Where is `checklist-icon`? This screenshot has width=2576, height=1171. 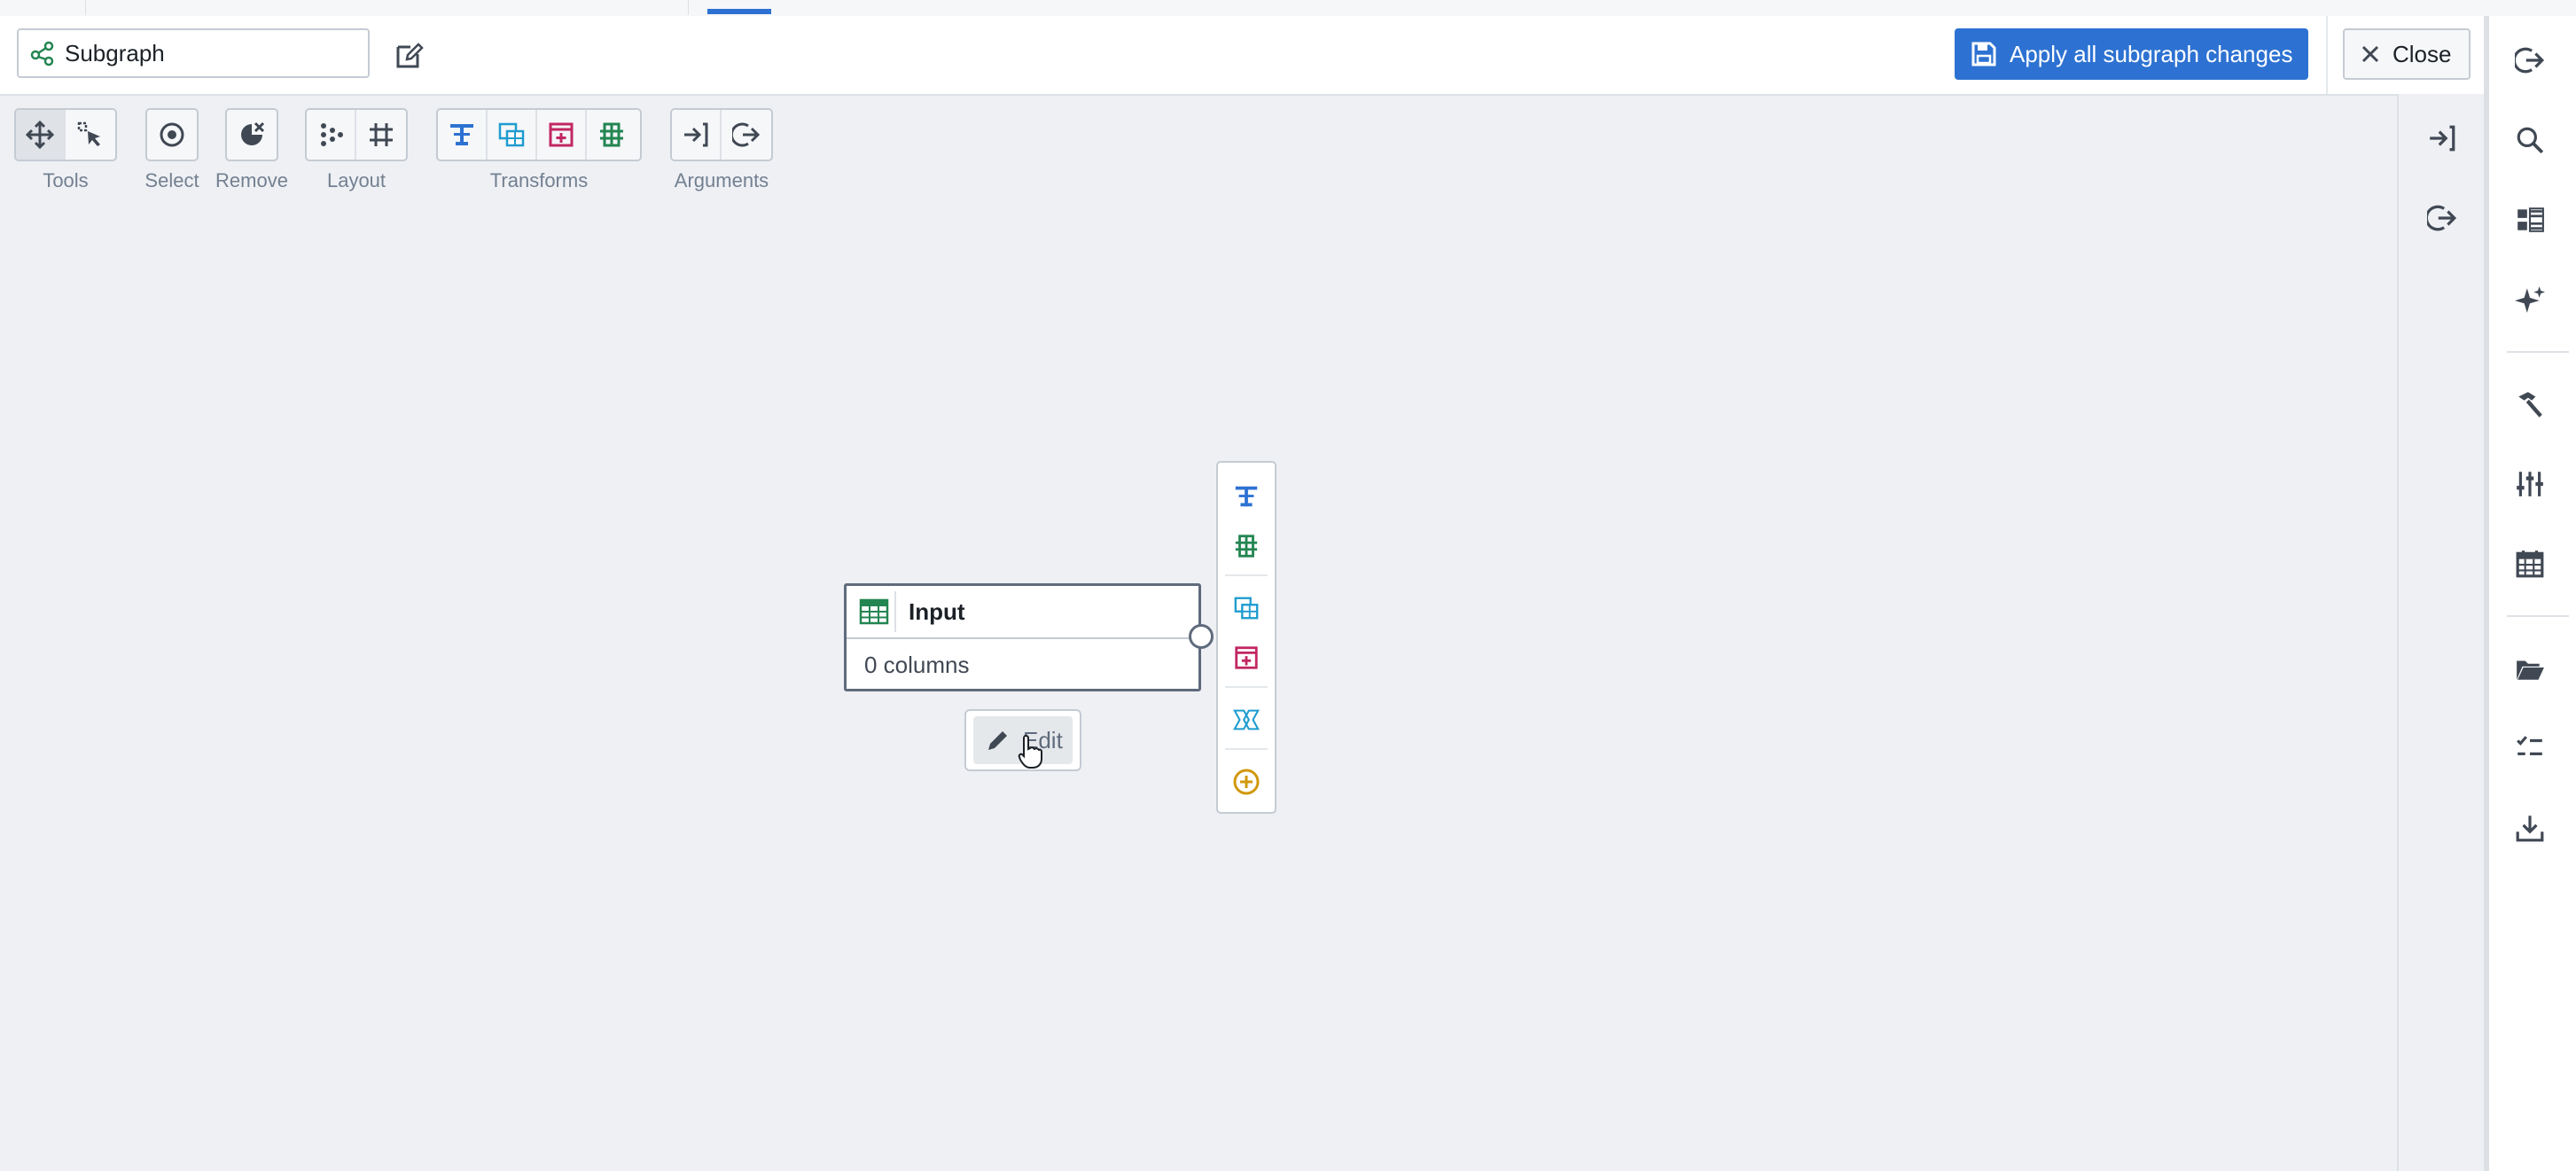
checklist-icon is located at coordinates (2530, 748).